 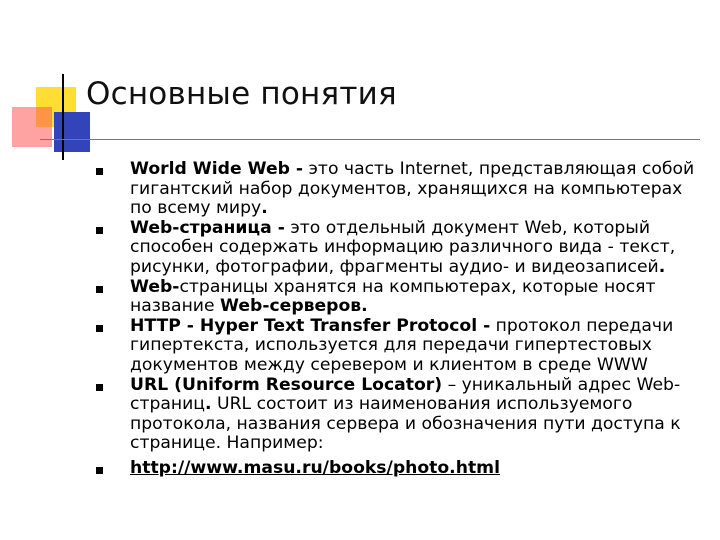 I want to click on example-url-link: http://www.masu.ru/books/photo.html, so click(x=315, y=468).